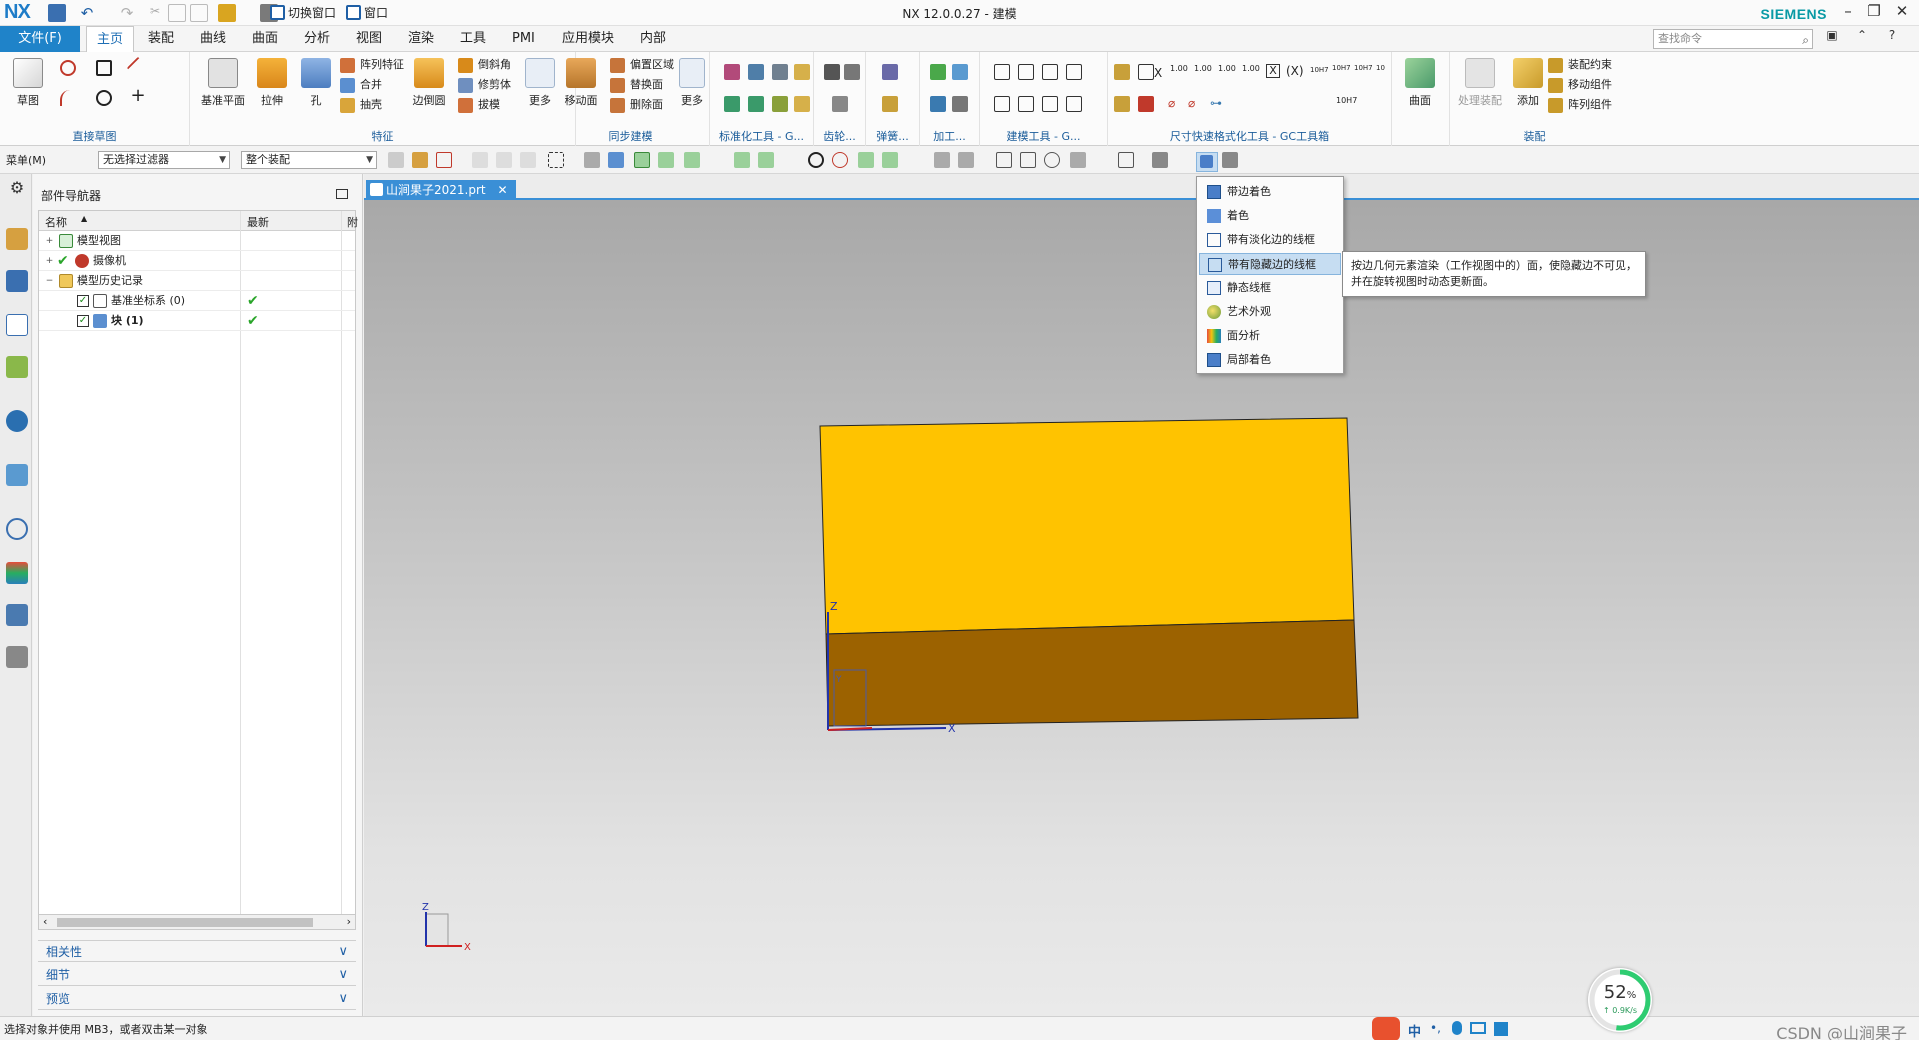 This screenshot has height=1040, width=1919. What do you see at coordinates (17, 367) in the screenshot?
I see `reuse-library-icon` at bounding box center [17, 367].